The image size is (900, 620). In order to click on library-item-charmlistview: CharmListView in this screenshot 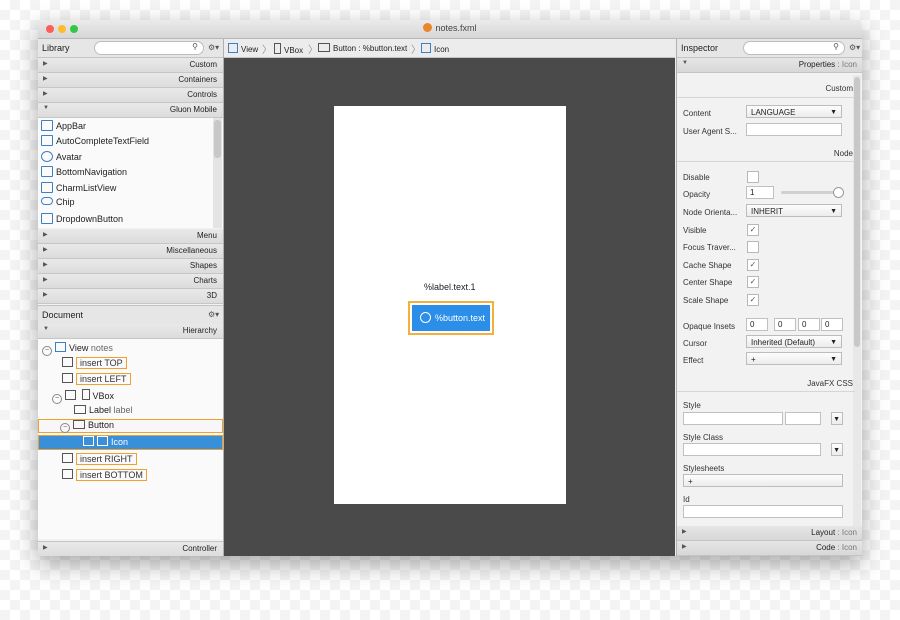, I will do `click(78, 189)`.